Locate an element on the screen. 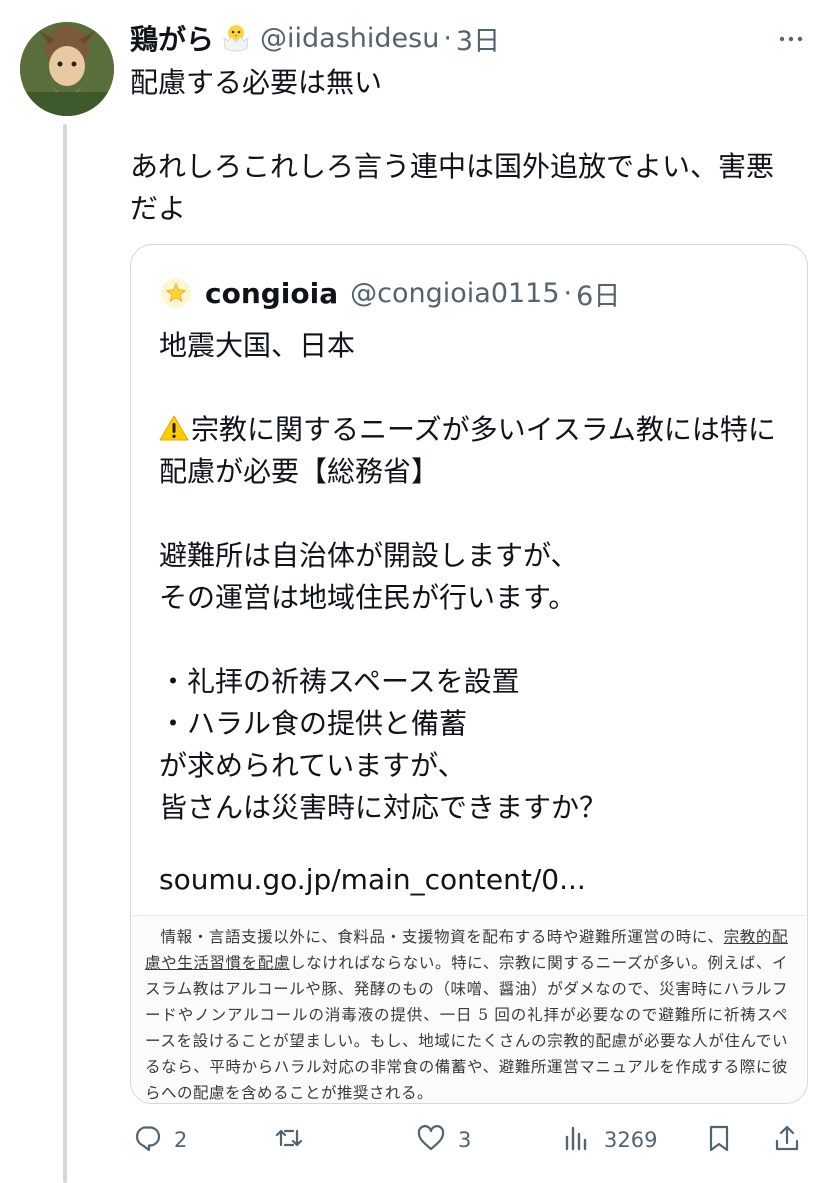  tweet-time: 3日 is located at coordinates (478, 38).